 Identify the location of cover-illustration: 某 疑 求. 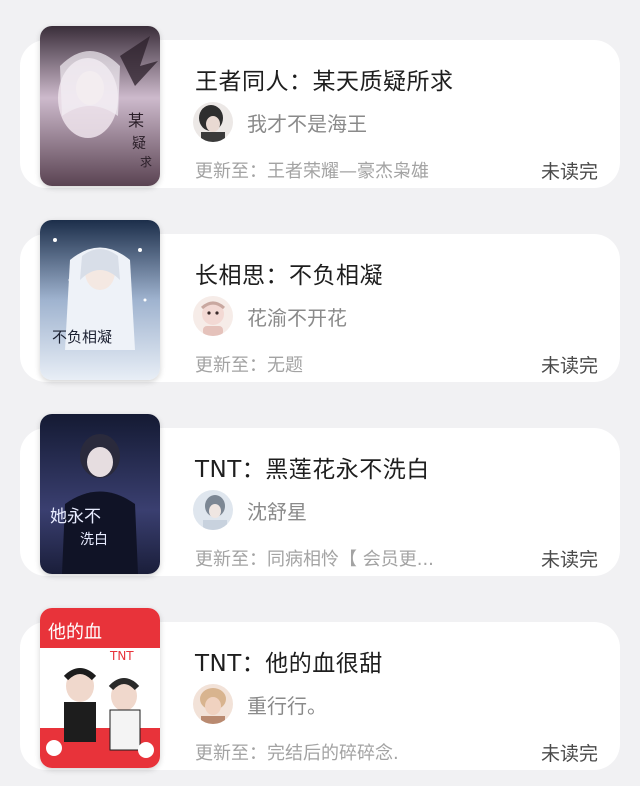
(100, 106).